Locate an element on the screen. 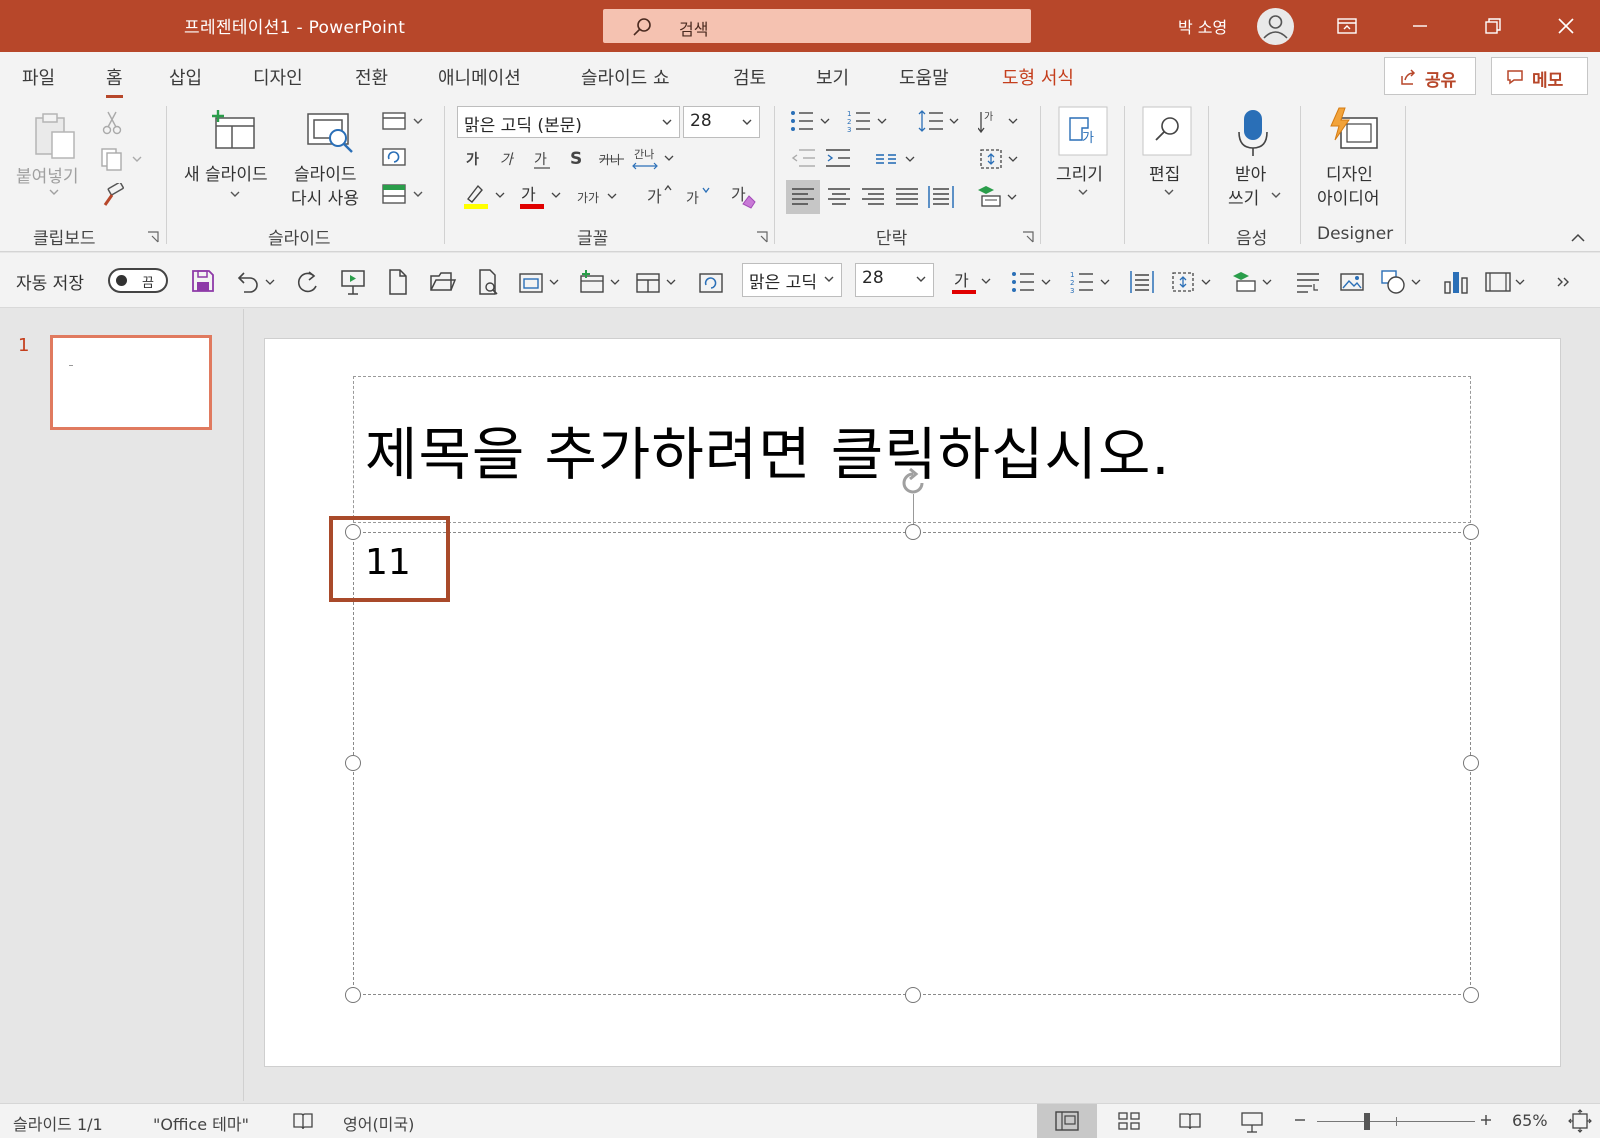 This screenshot has height=1138, width=1600. cut-icon is located at coordinates (112, 123).